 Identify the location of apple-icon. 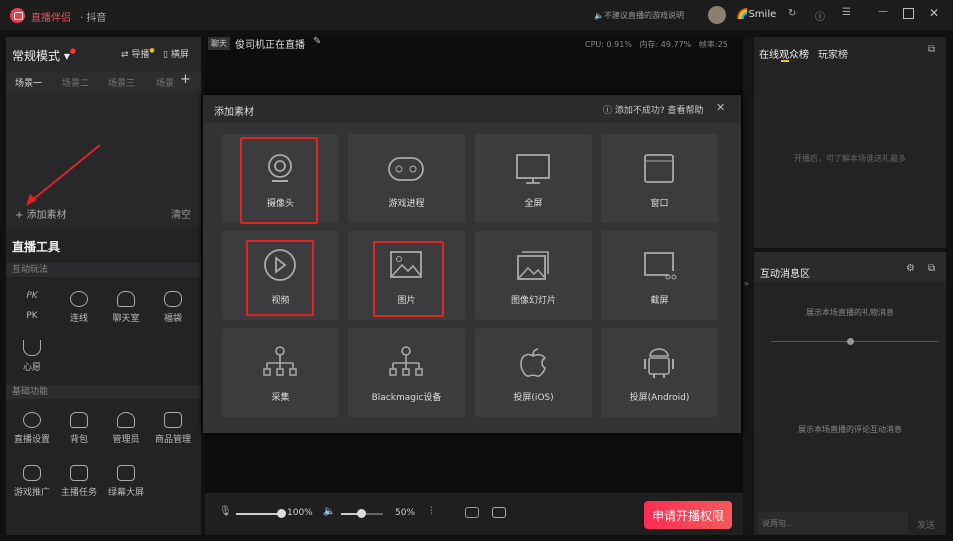
(533, 362).